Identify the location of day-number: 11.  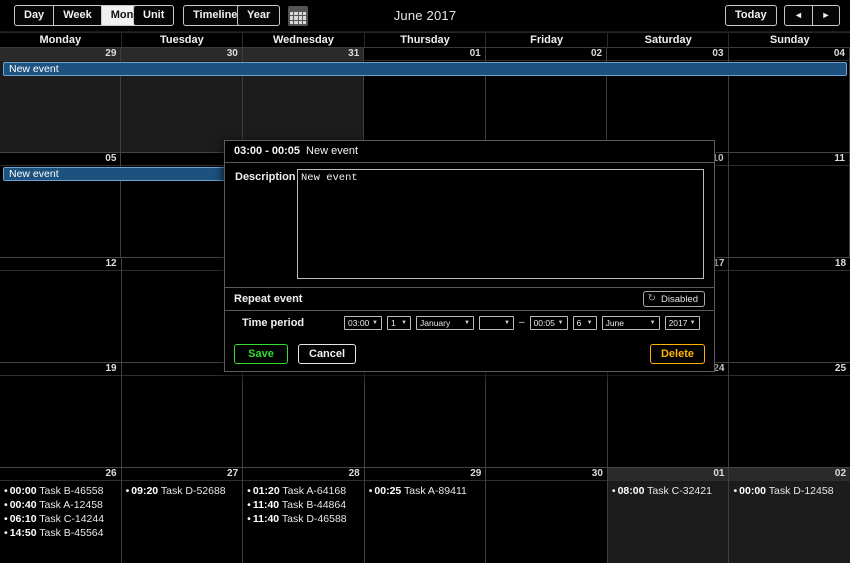
(839, 158).